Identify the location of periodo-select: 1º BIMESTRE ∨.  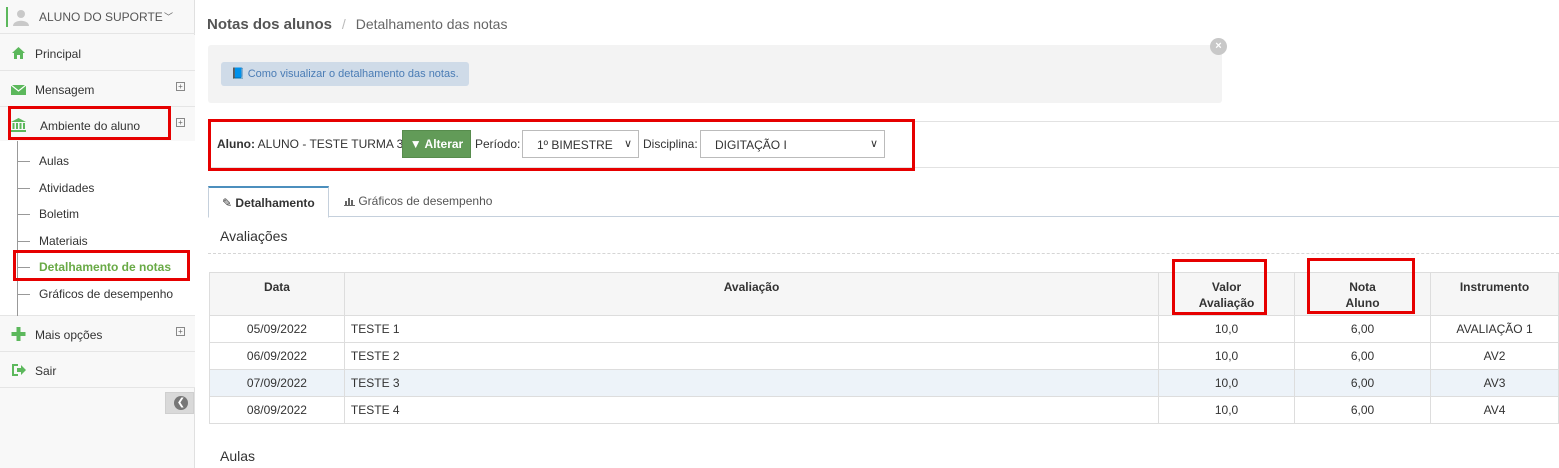
(580, 144).